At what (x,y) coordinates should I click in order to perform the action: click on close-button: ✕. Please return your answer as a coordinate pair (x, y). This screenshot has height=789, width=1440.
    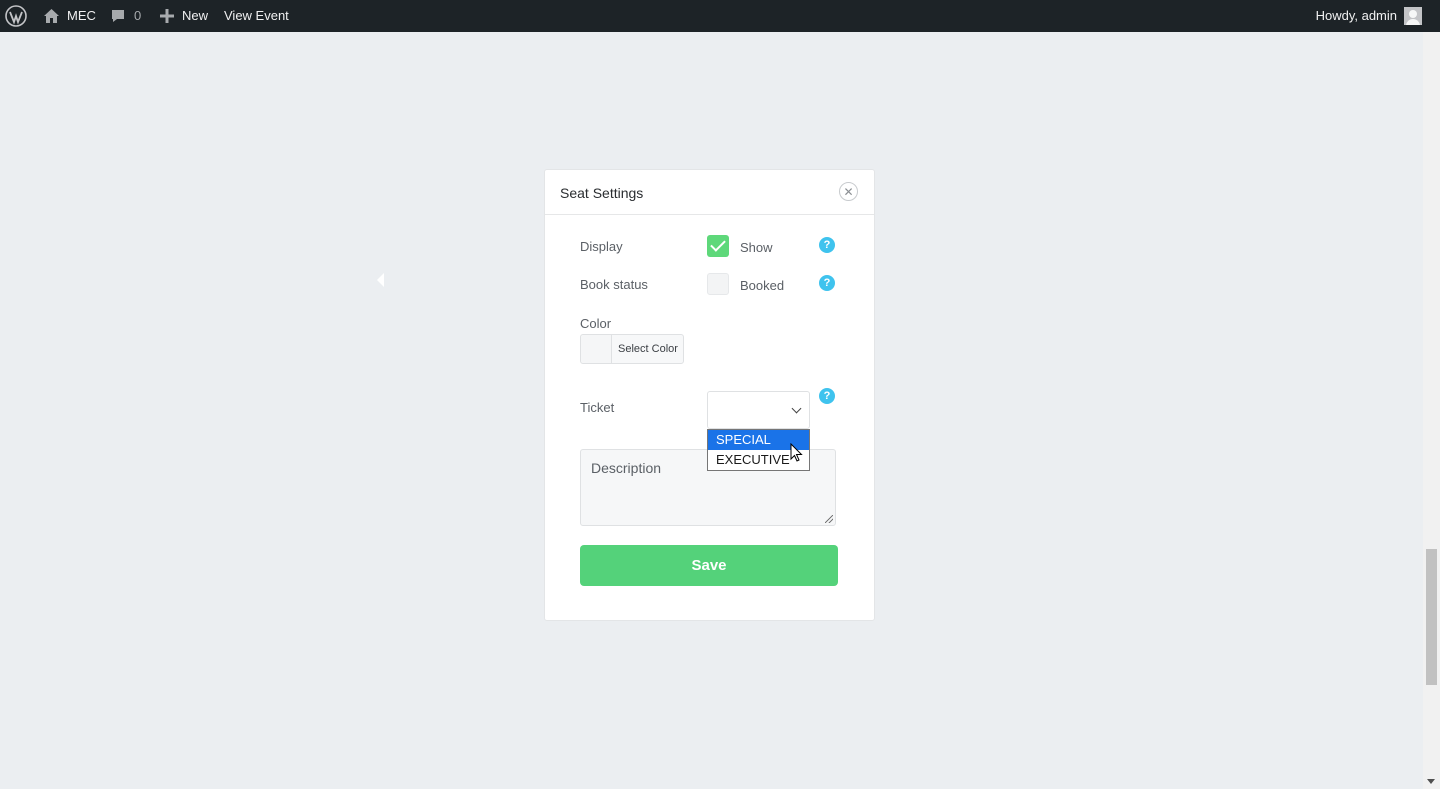
    Looking at the image, I should click on (848, 191).